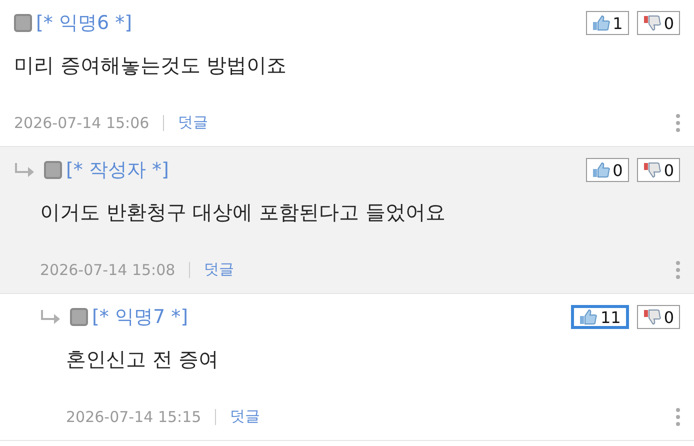 The height and width of the screenshot is (446, 694). Describe the element at coordinates (82, 123) in the screenshot. I see `comment-date: 2026-07-14 15:06` at that location.